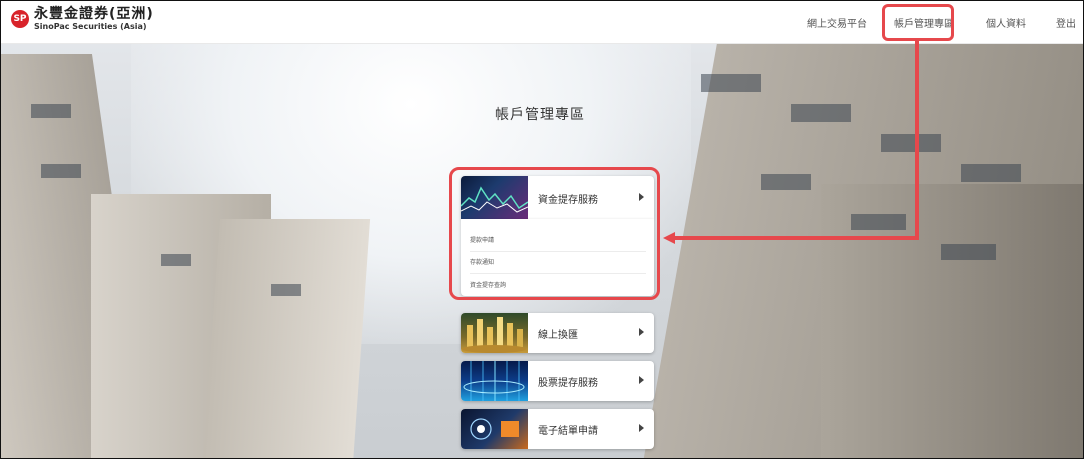 The image size is (1086, 461). I want to click on coins-icon, so click(494, 333).